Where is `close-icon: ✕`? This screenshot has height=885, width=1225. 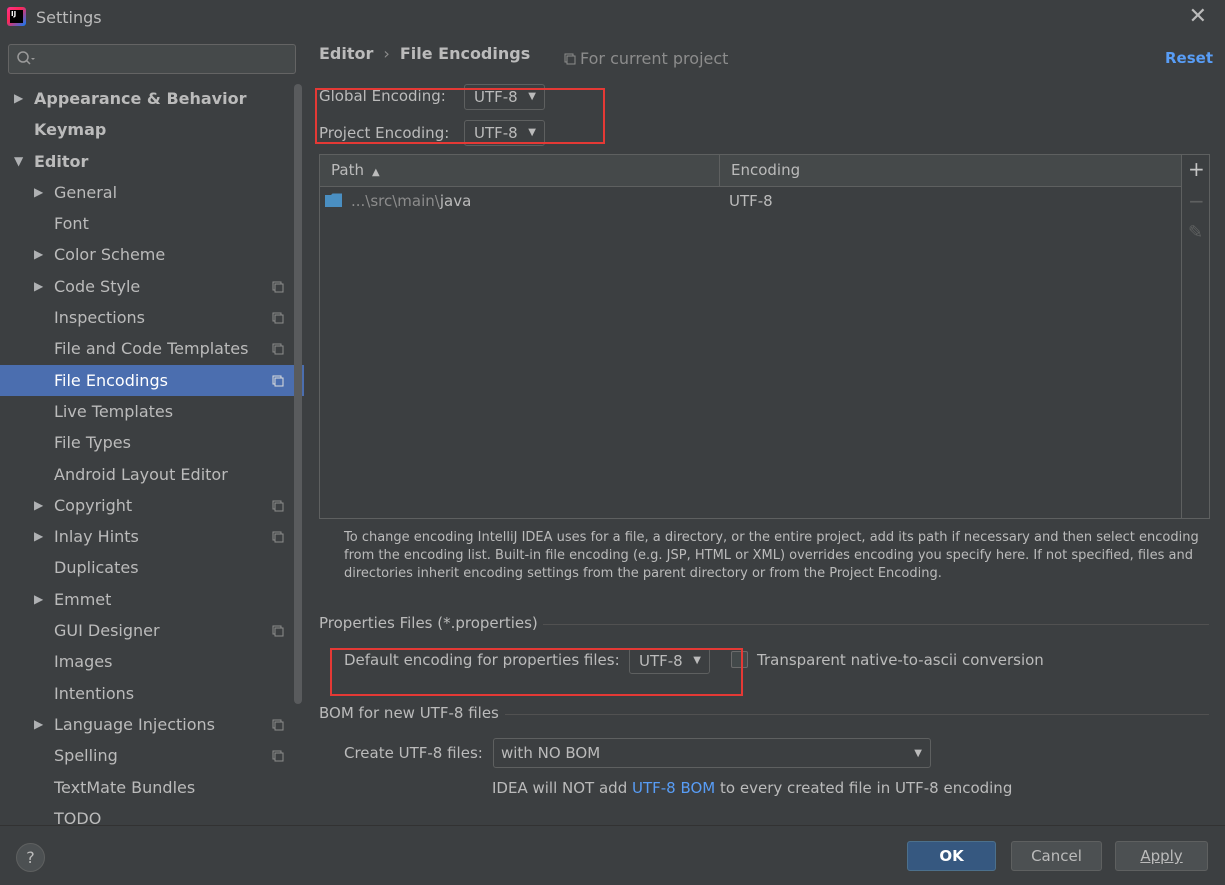
close-icon: ✕ is located at coordinates (1198, 16).